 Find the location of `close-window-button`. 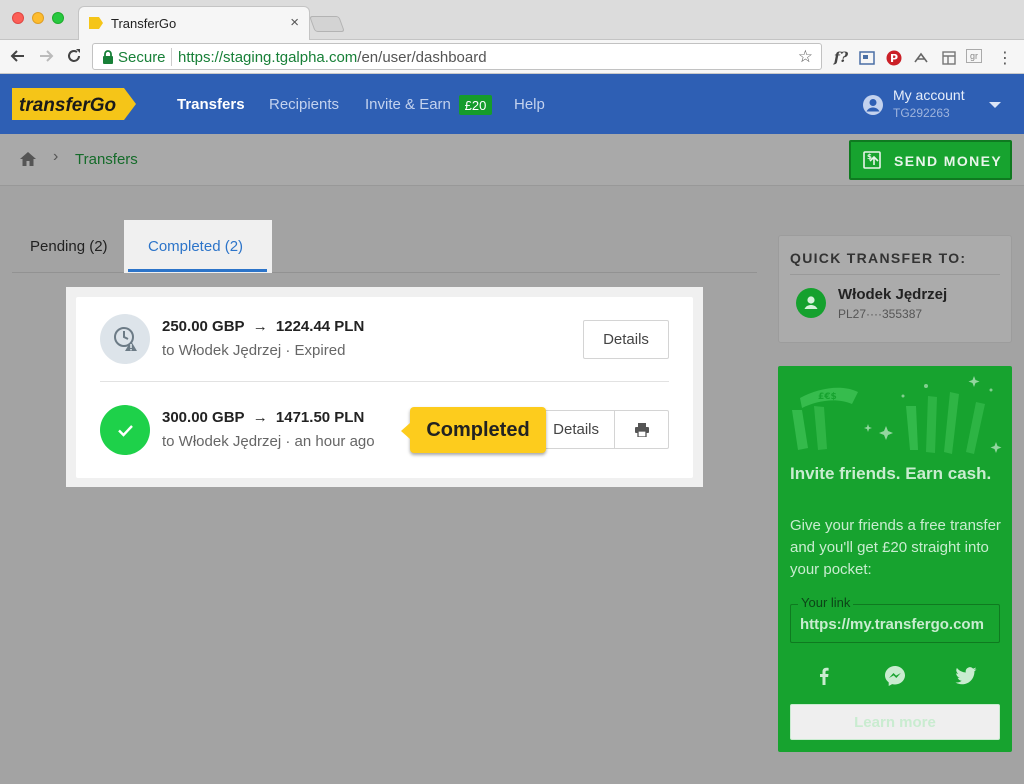

close-window-button is located at coordinates (18, 18).